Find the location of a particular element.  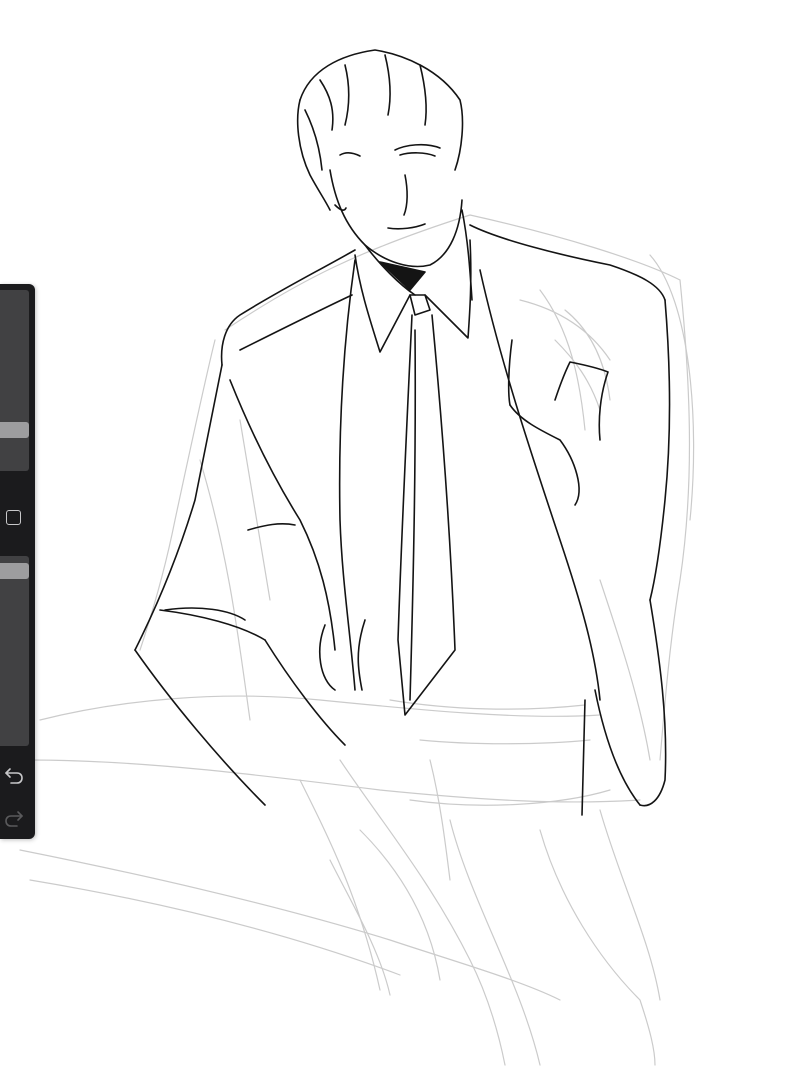

undo-icon is located at coordinates (14, 776).